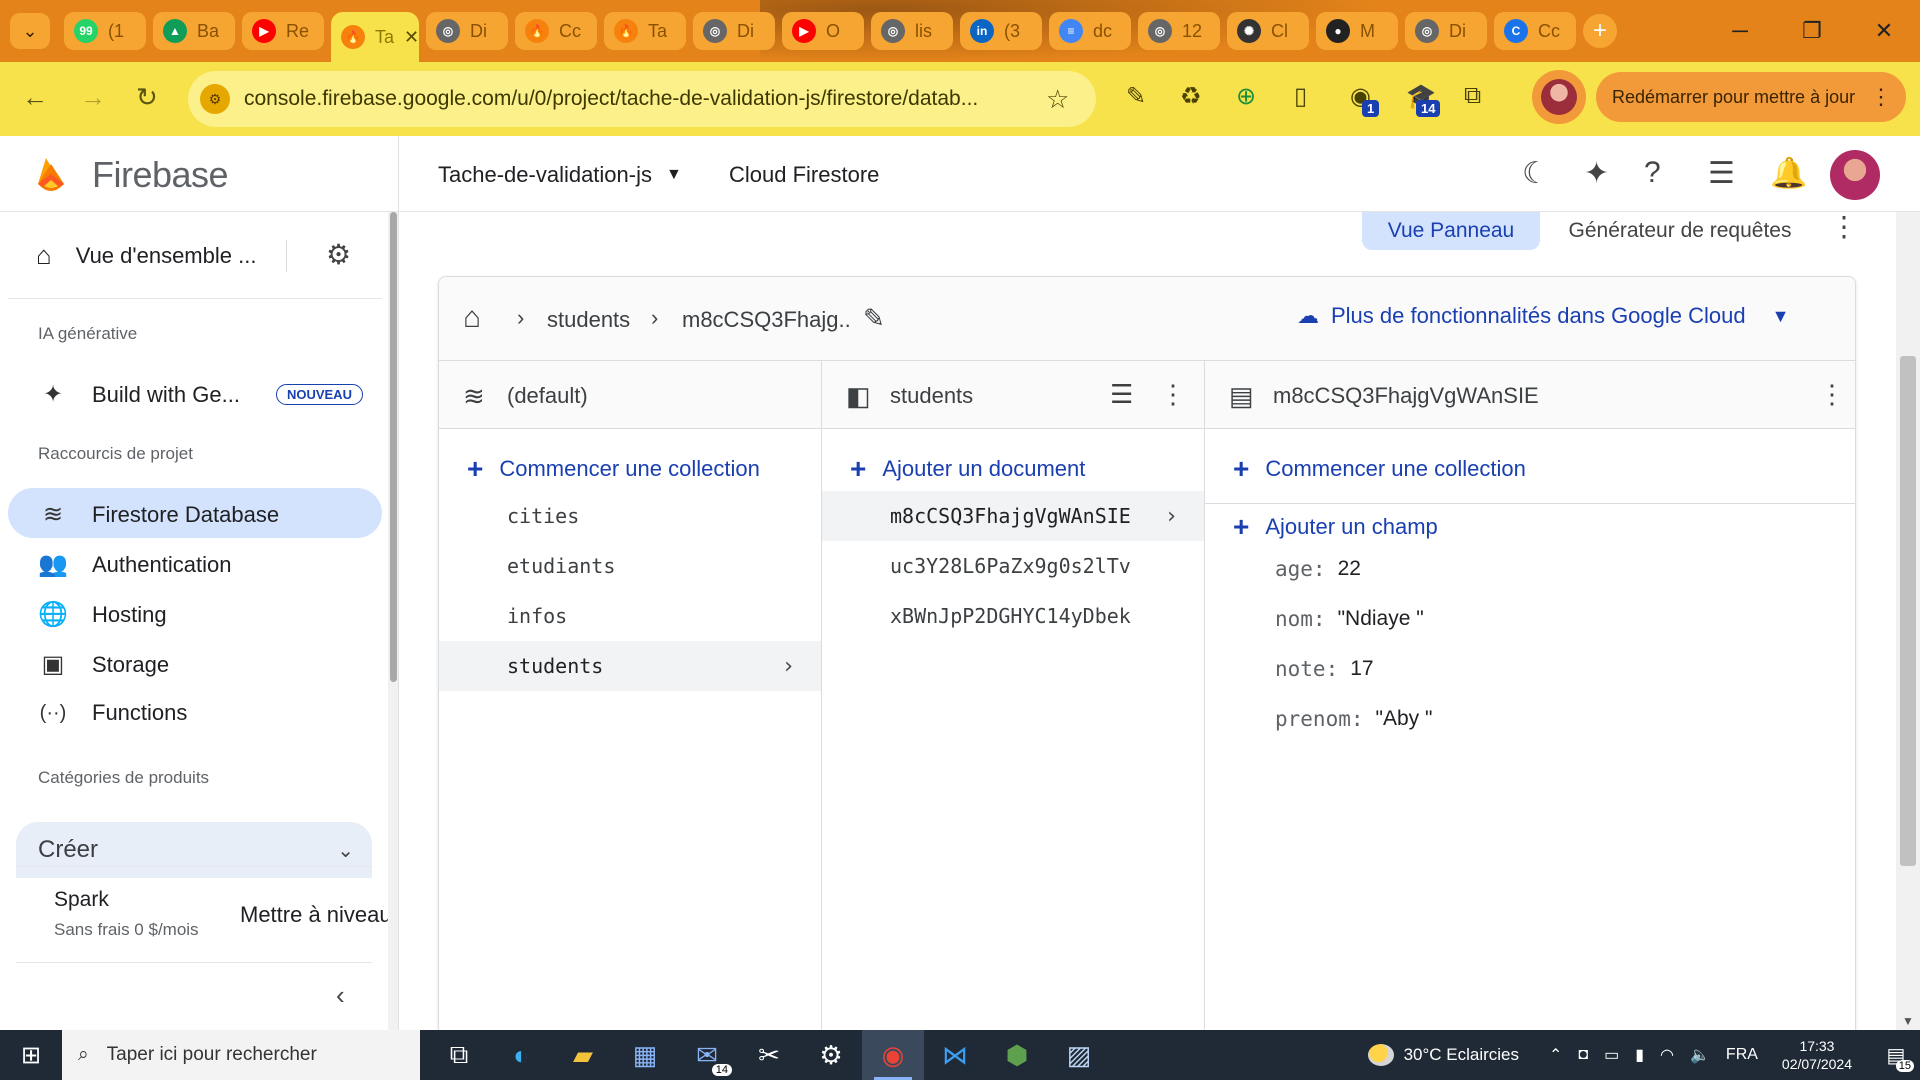  Describe the element at coordinates (194, 850) in the screenshot. I see `create-section-toggle: Créer ⌄` at that location.